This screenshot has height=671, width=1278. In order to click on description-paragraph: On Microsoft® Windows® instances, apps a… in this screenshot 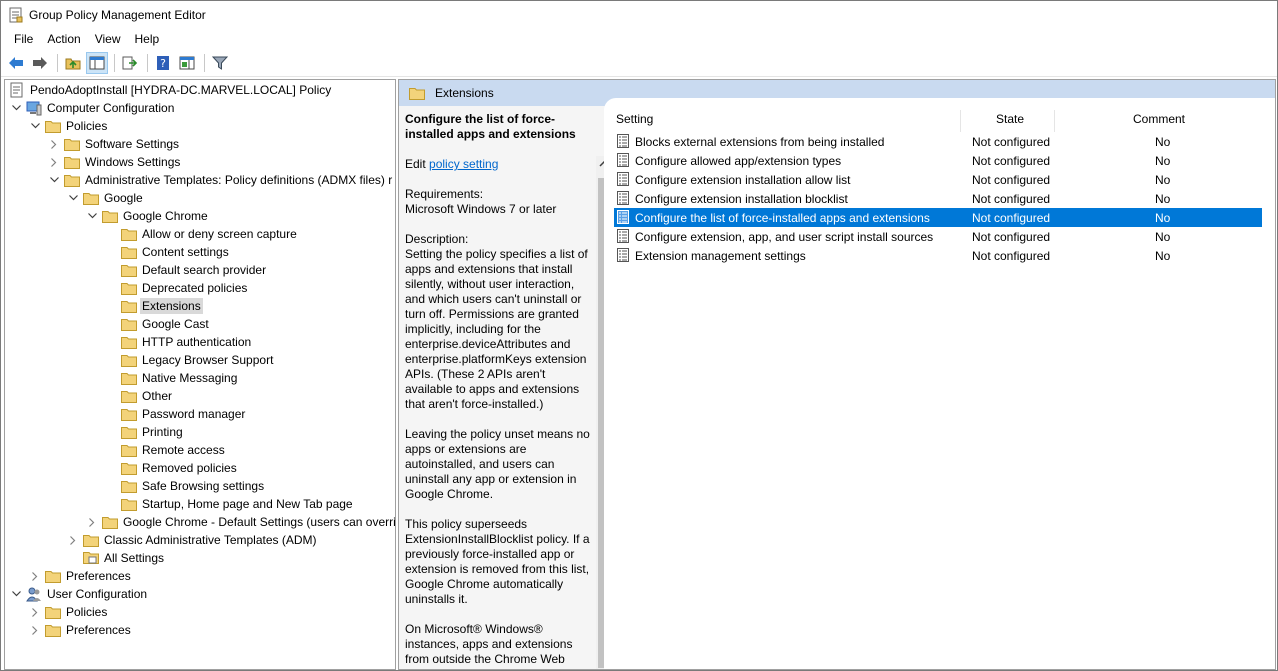, I will do `click(489, 644)`.